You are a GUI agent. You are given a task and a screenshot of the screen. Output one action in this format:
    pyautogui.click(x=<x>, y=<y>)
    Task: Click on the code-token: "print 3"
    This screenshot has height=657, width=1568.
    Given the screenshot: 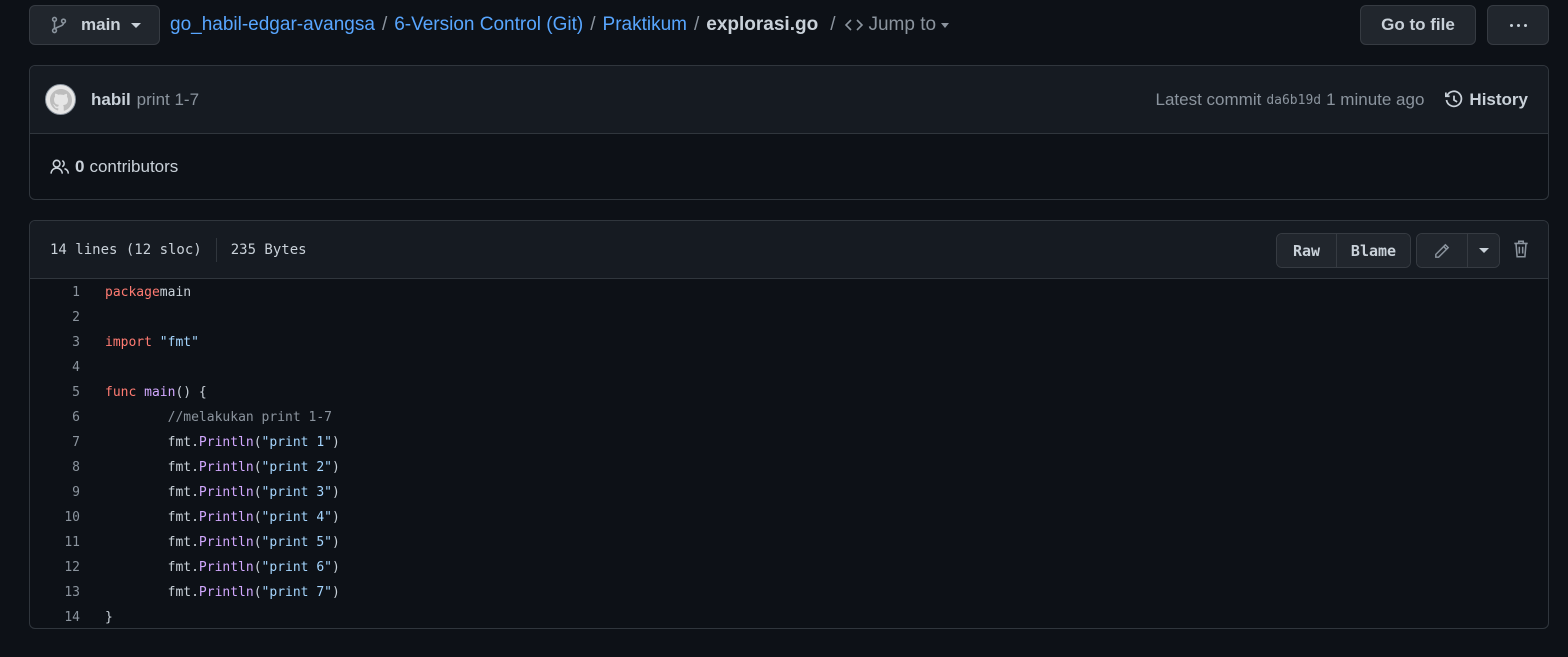 What is the action you would take?
    pyautogui.click(x=296, y=492)
    